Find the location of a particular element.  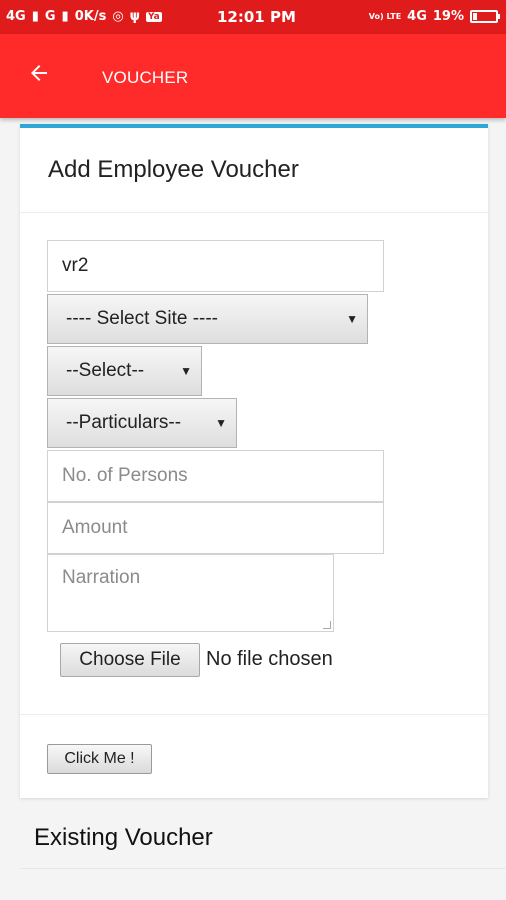

amount-input: Amount is located at coordinates (215, 528).